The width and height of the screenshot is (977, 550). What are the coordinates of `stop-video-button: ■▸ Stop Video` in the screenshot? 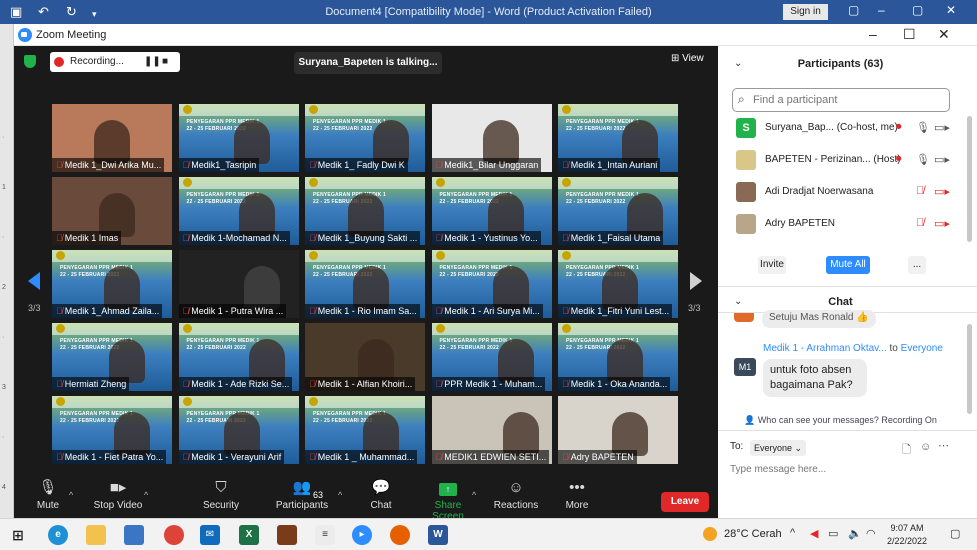 It's located at (118, 493).